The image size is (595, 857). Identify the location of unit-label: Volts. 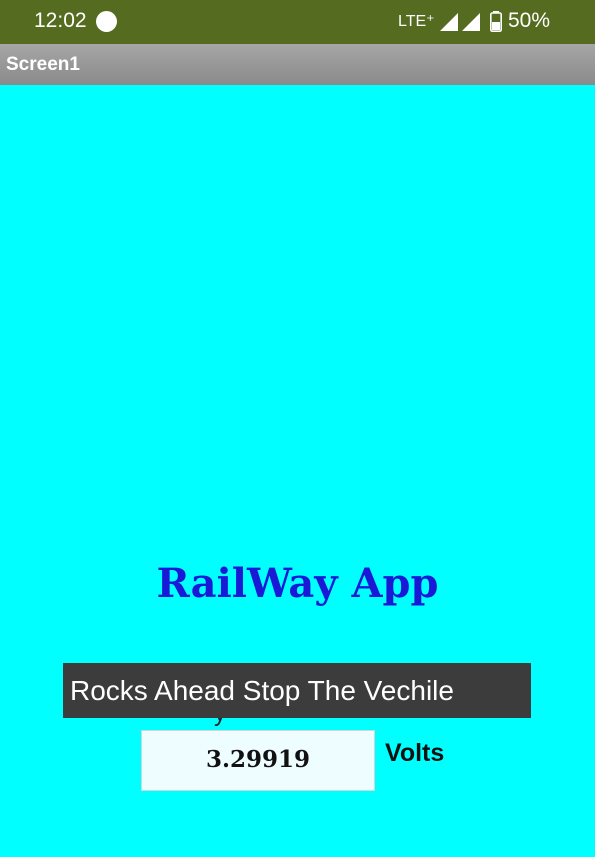
(415, 753).